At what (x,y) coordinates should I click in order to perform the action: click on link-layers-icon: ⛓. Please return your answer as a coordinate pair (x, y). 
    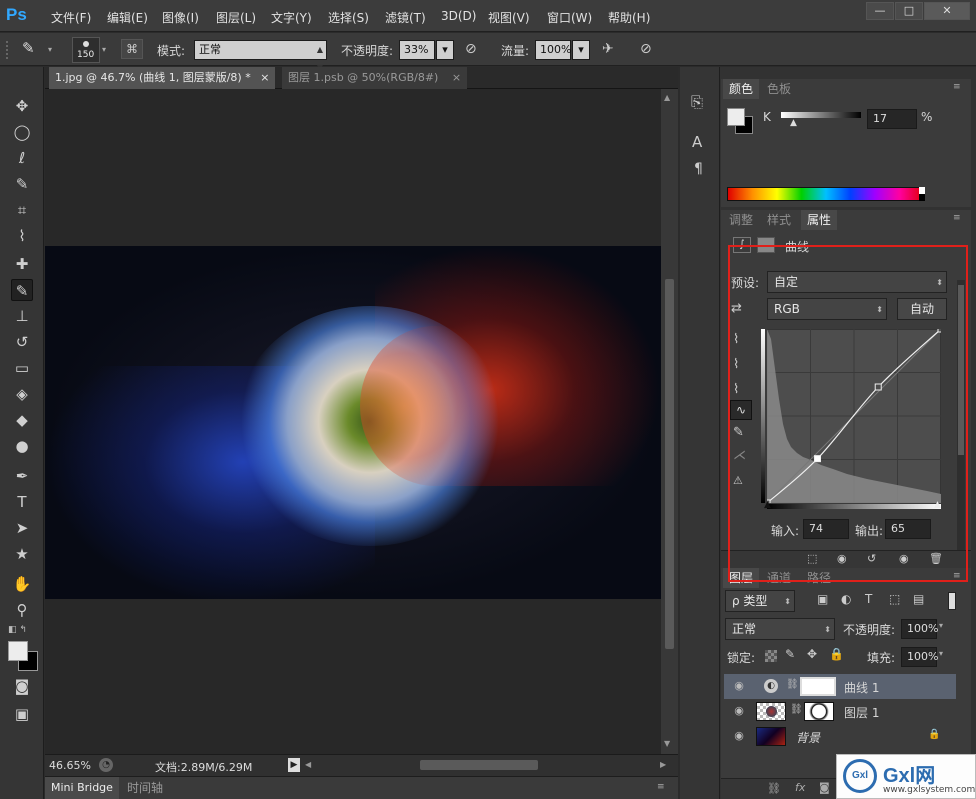
    Looking at the image, I should click on (774, 788).